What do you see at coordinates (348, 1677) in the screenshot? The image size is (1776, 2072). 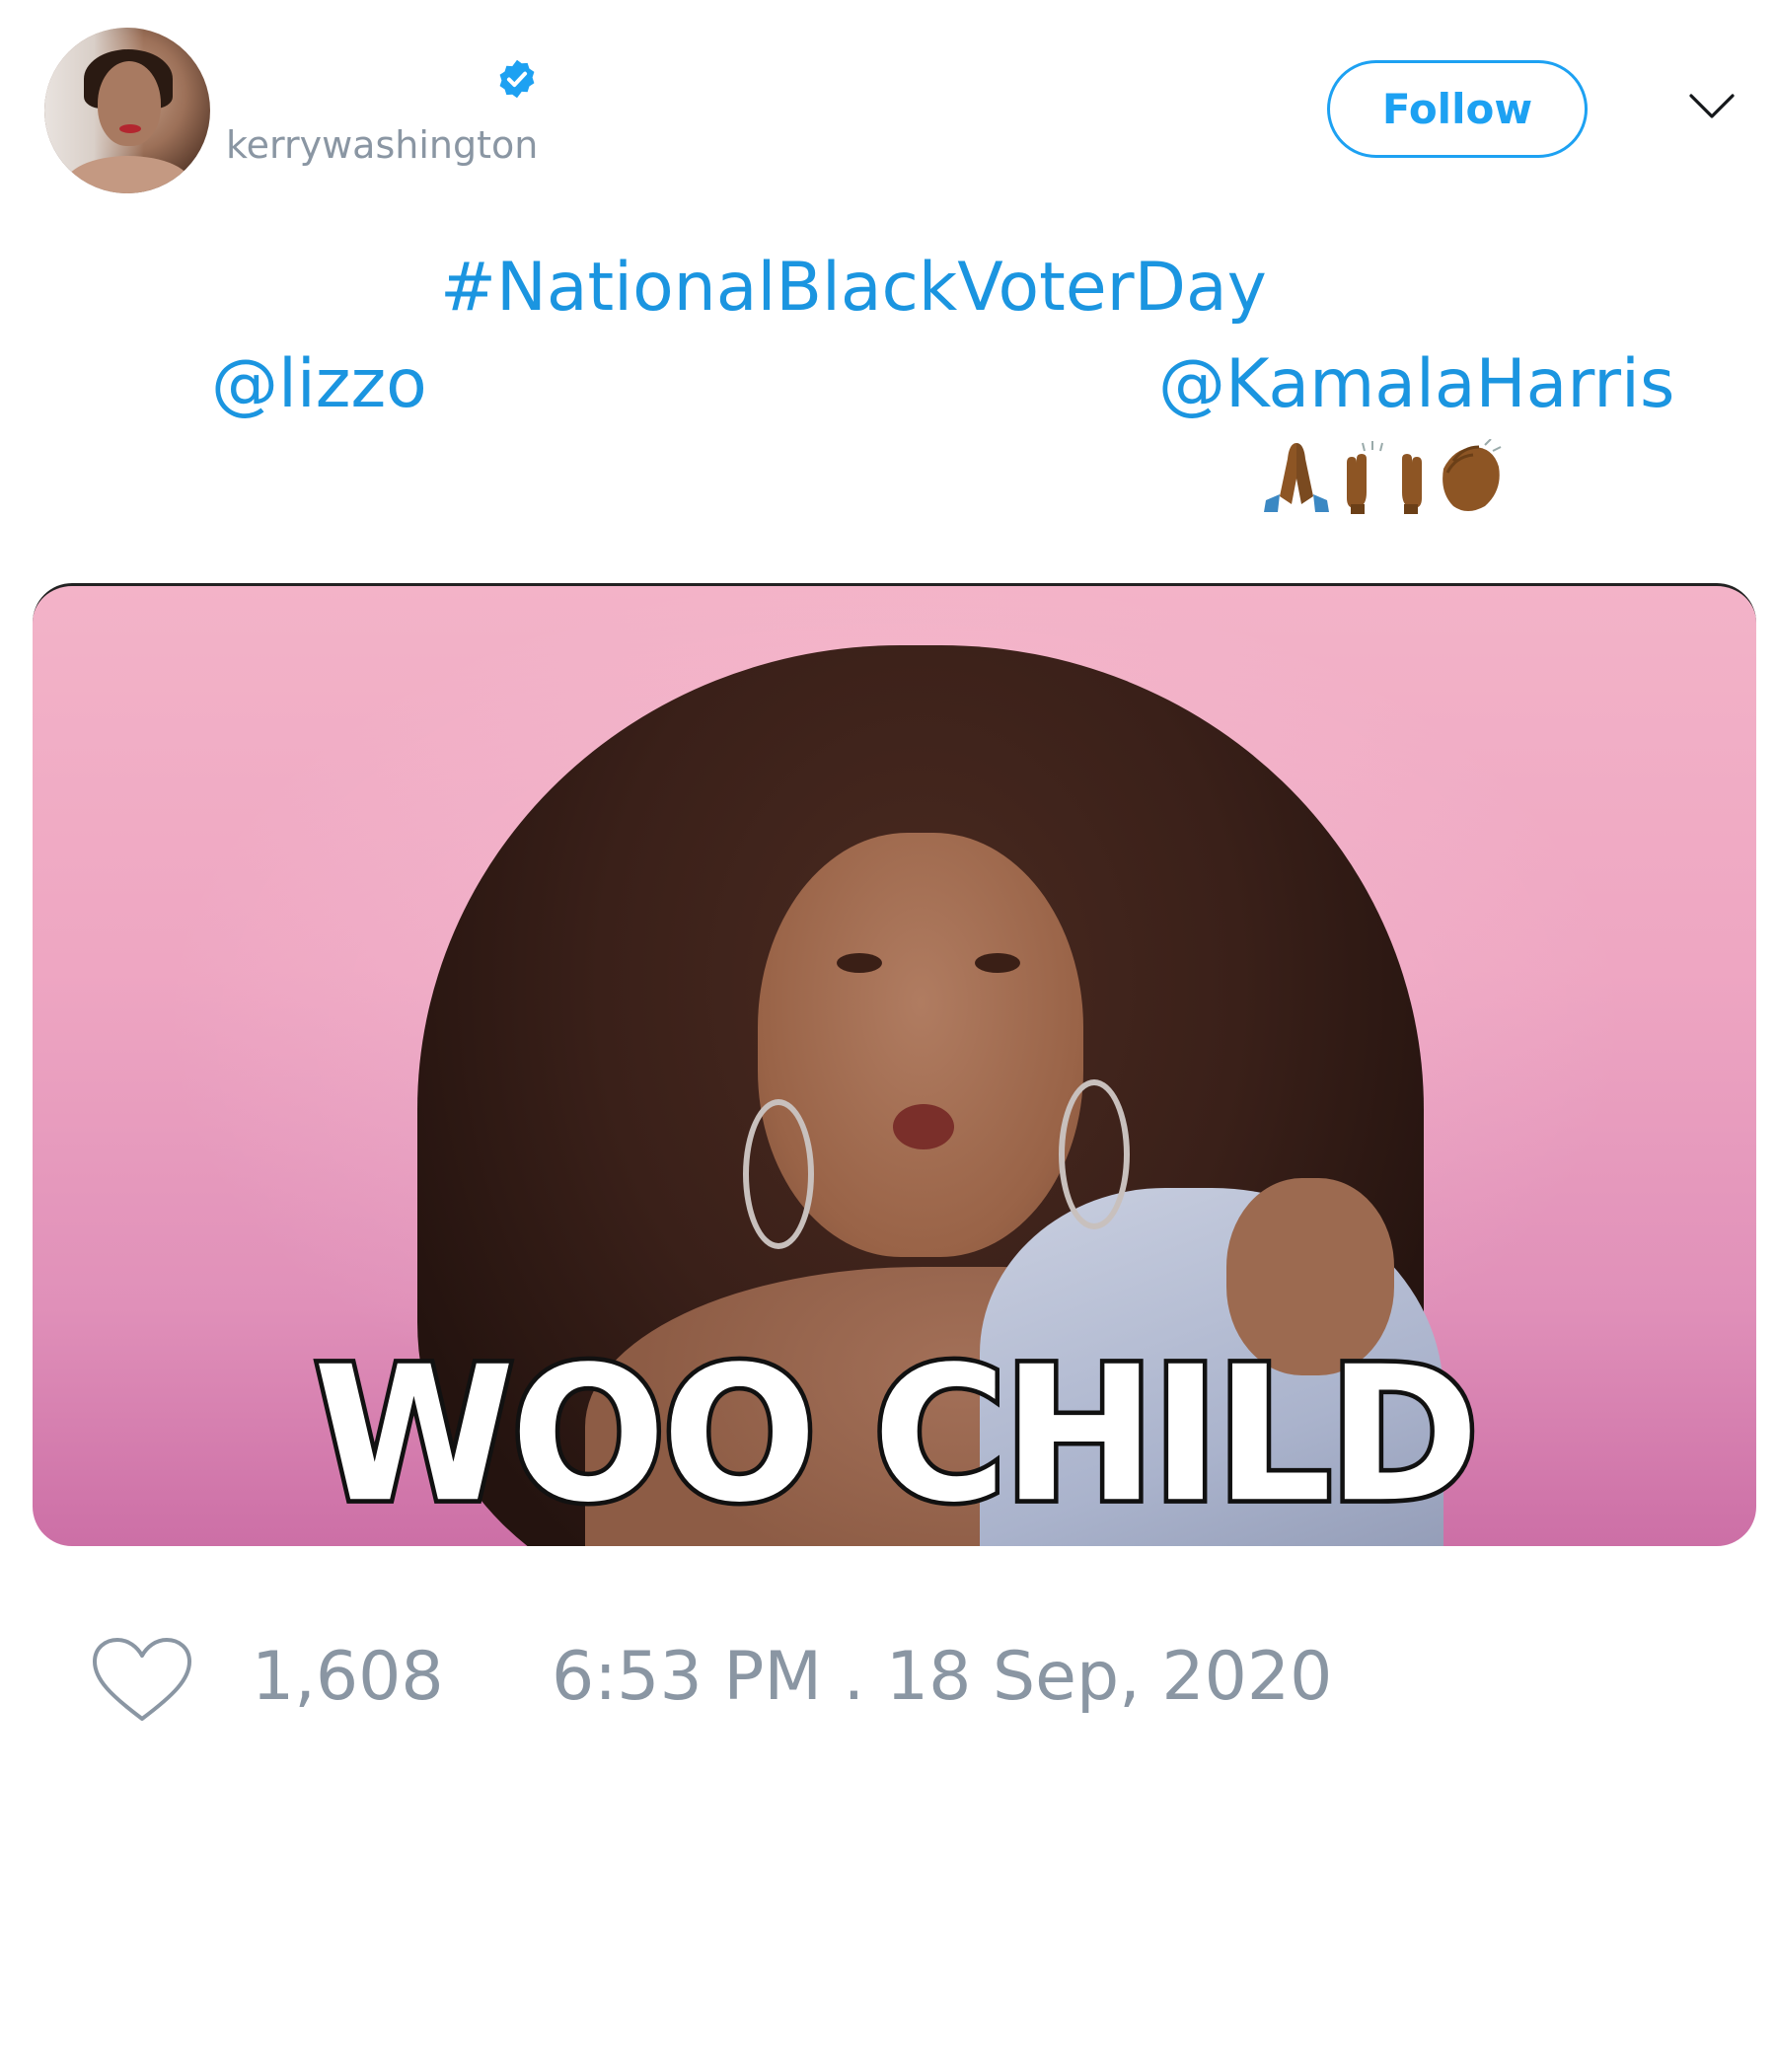 I see `like-count: 1,608` at bounding box center [348, 1677].